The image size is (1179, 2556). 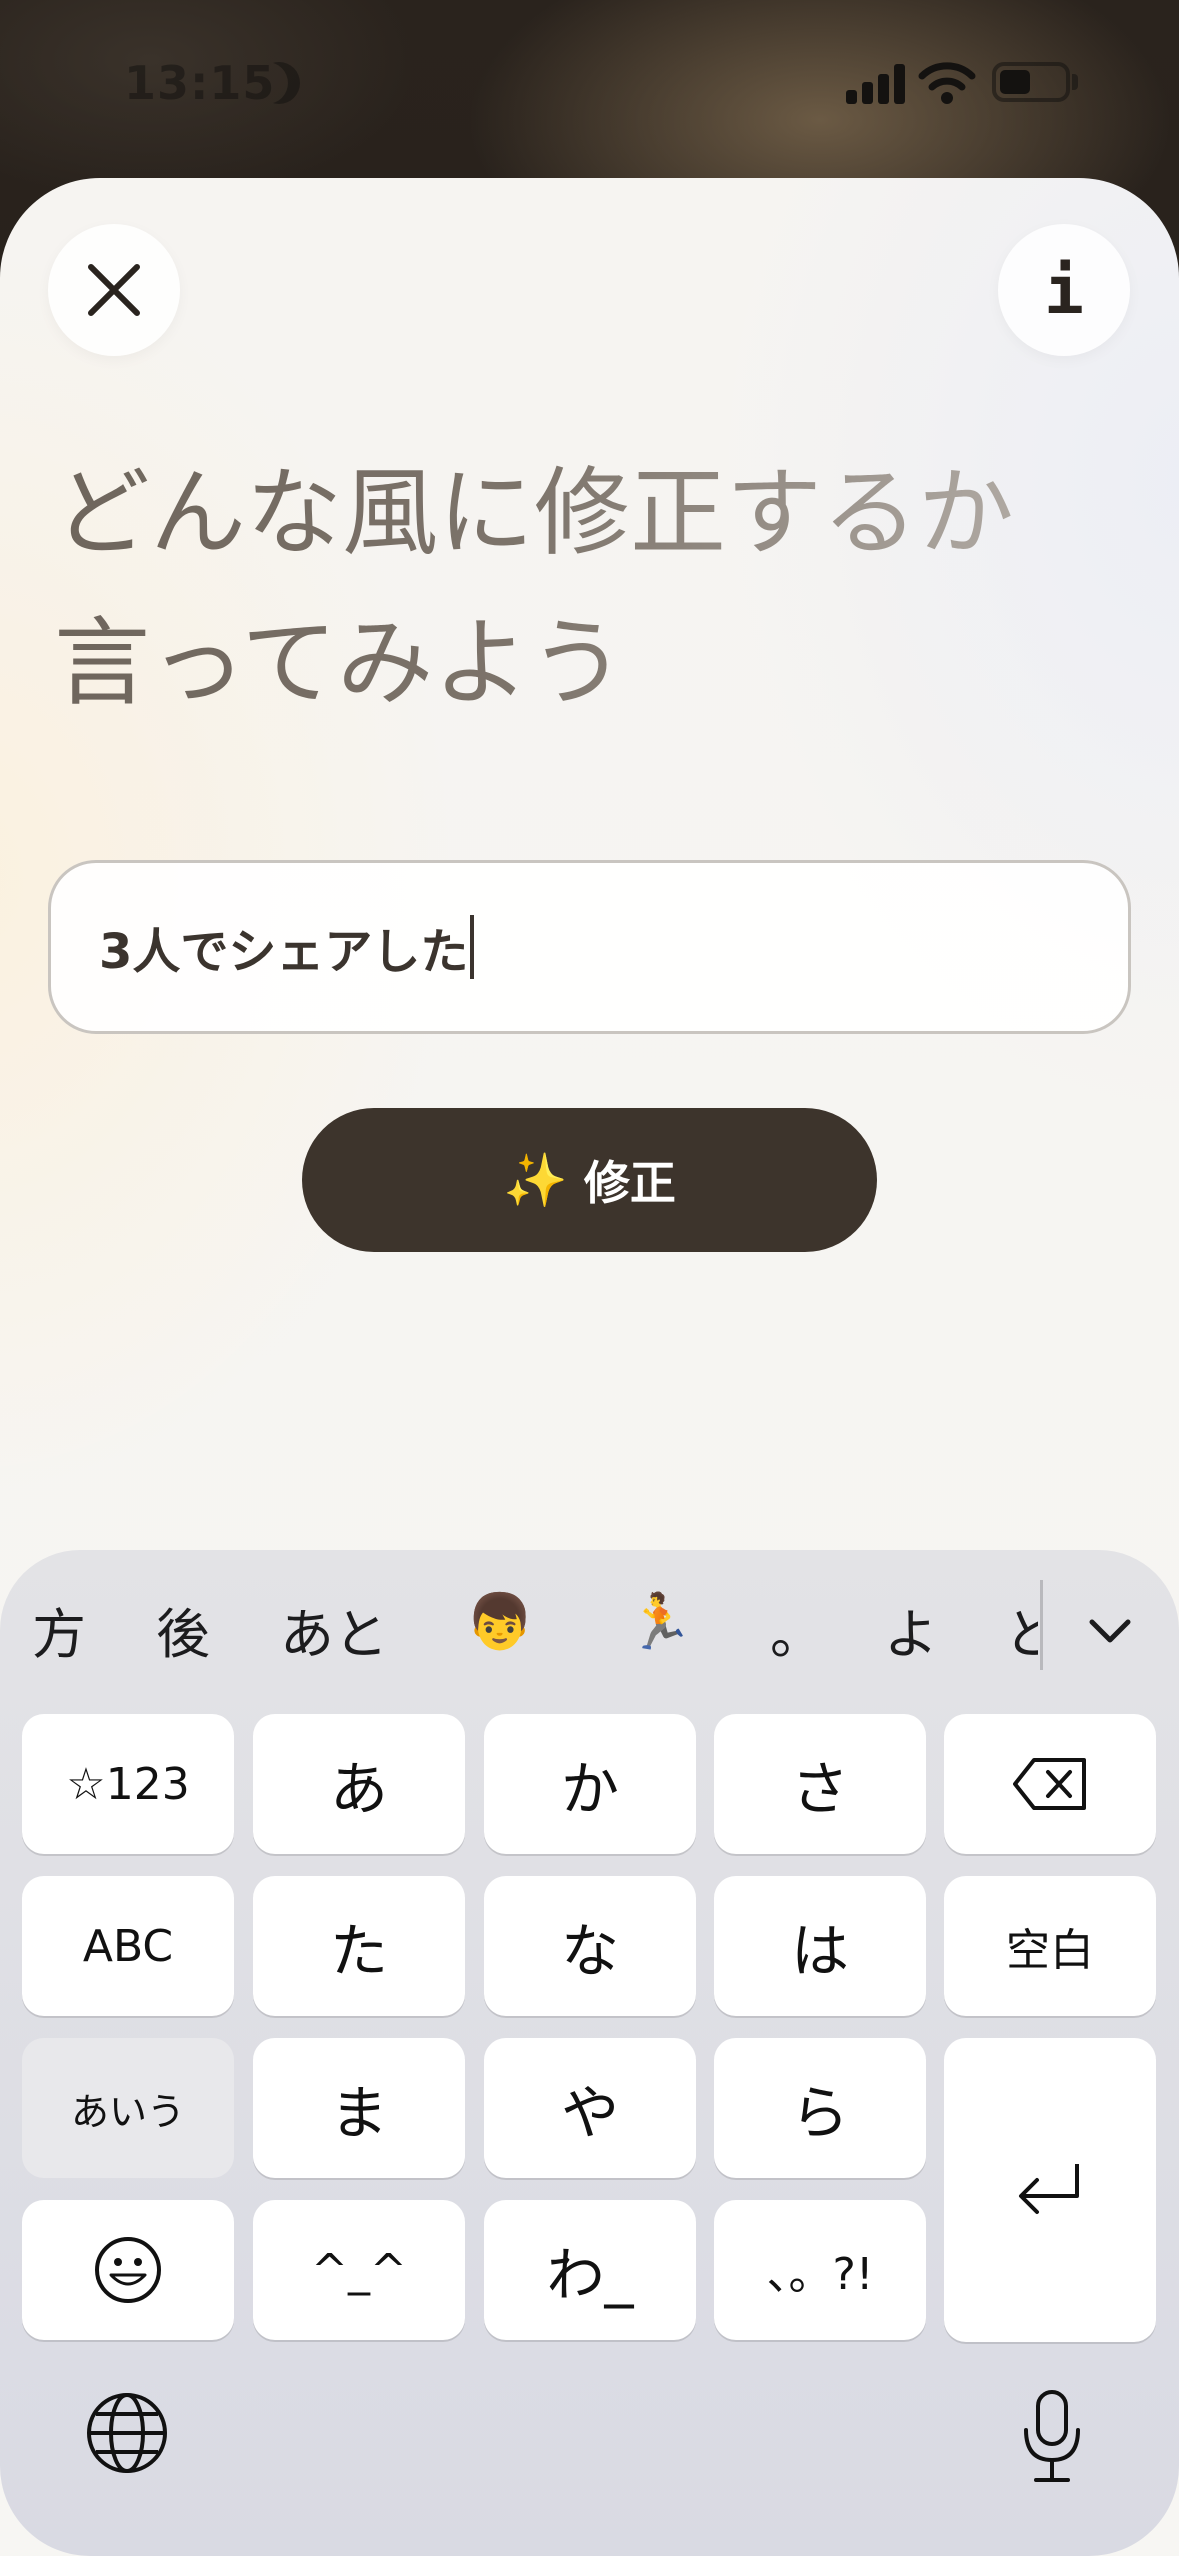 What do you see at coordinates (359, 1784) in the screenshot?
I see `key-a: あ` at bounding box center [359, 1784].